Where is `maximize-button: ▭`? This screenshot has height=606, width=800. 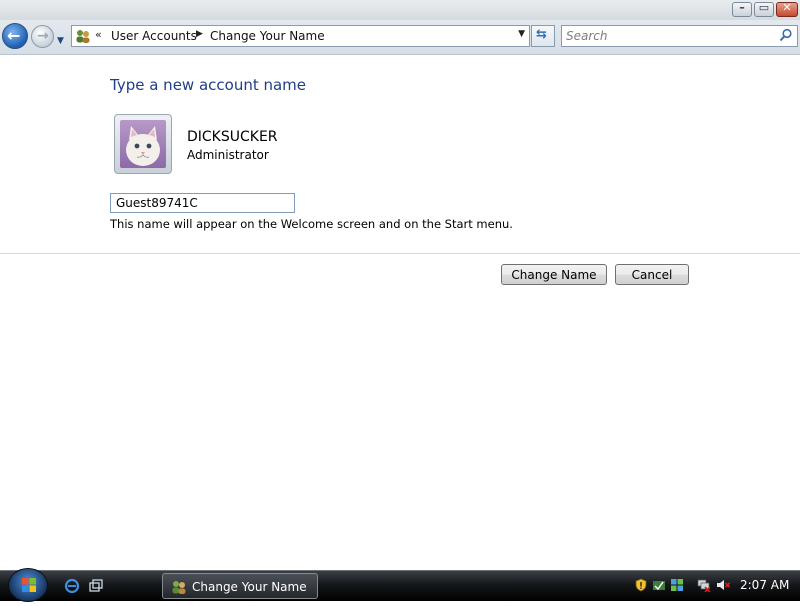
maximize-button: ▭ is located at coordinates (764, 9).